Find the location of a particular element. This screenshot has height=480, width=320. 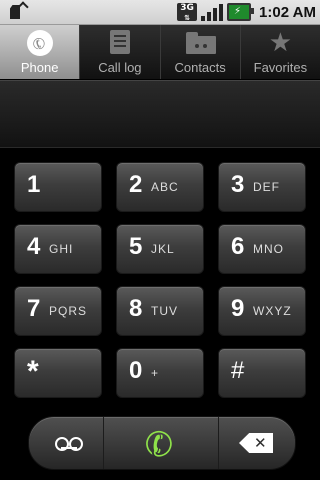

star-icon: ★ is located at coordinates (280, 43).